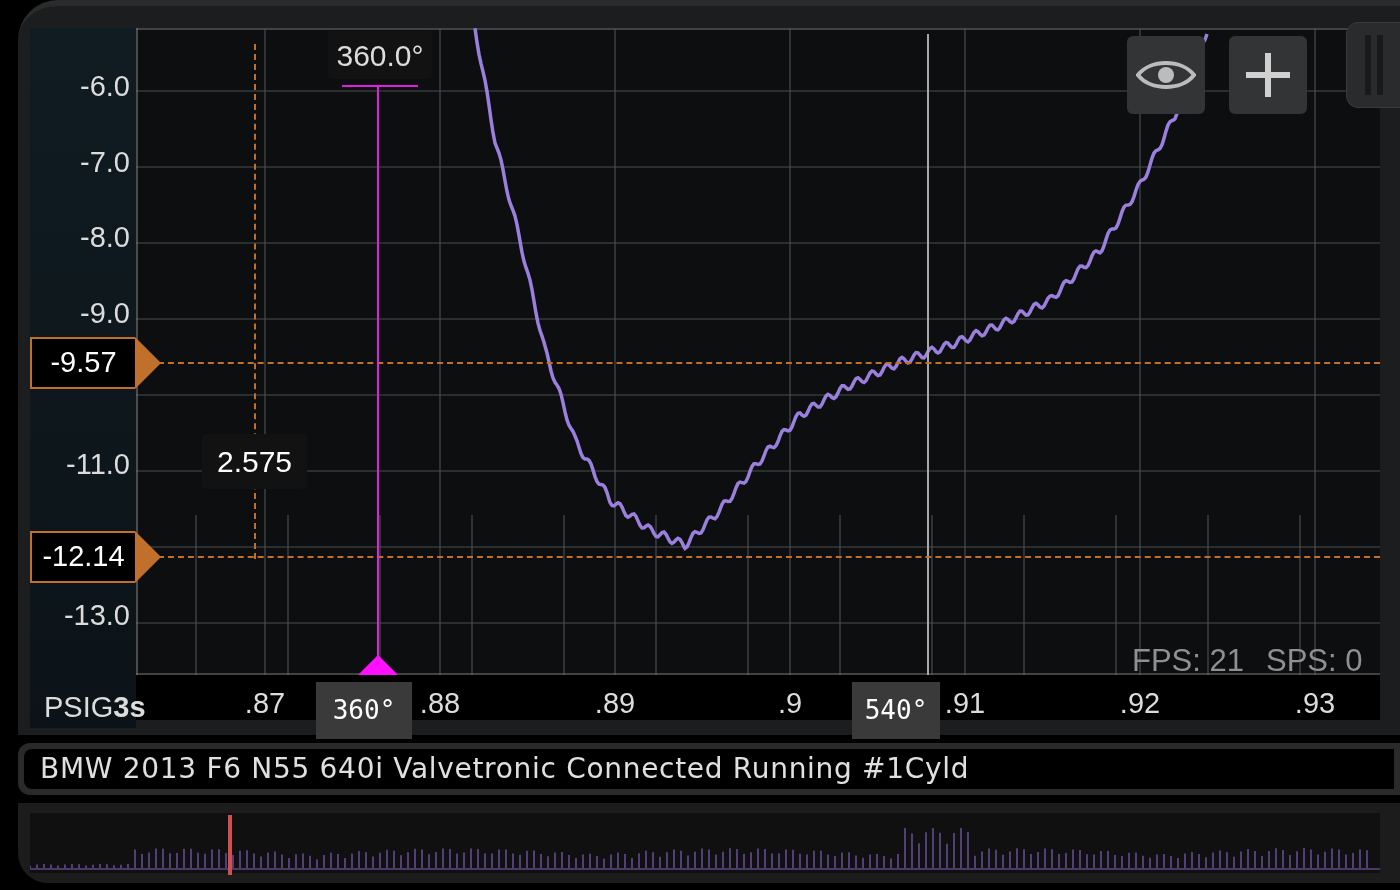 This screenshot has height=890, width=1400. Describe the element at coordinates (82, 363) in the screenshot. I see `cursor-value-label: -9.57` at that location.